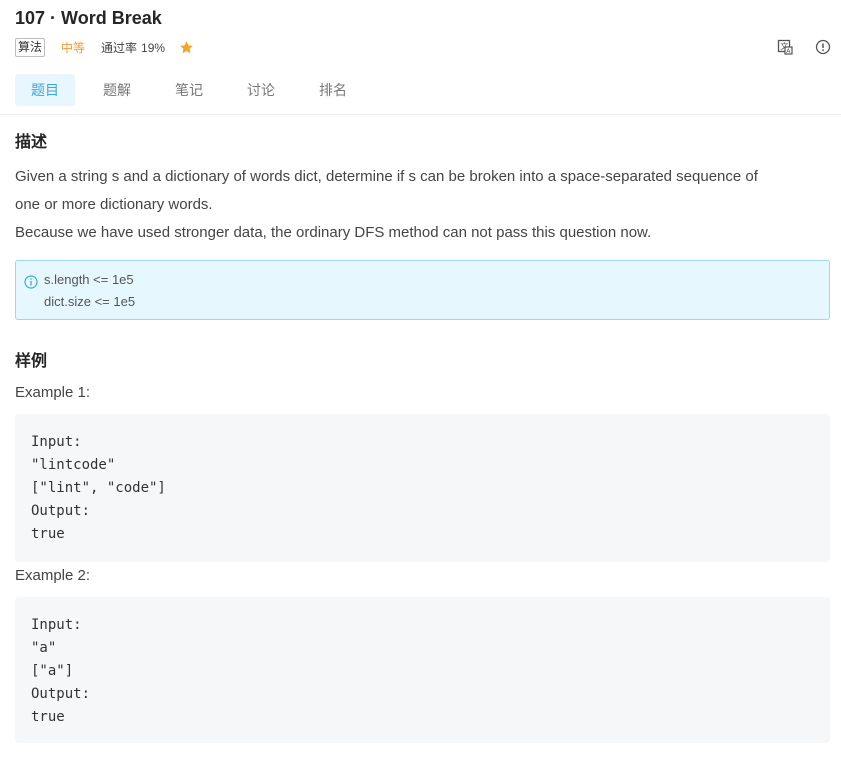  What do you see at coordinates (804, 47) in the screenshot?
I see `header-actions: 文 A` at bounding box center [804, 47].